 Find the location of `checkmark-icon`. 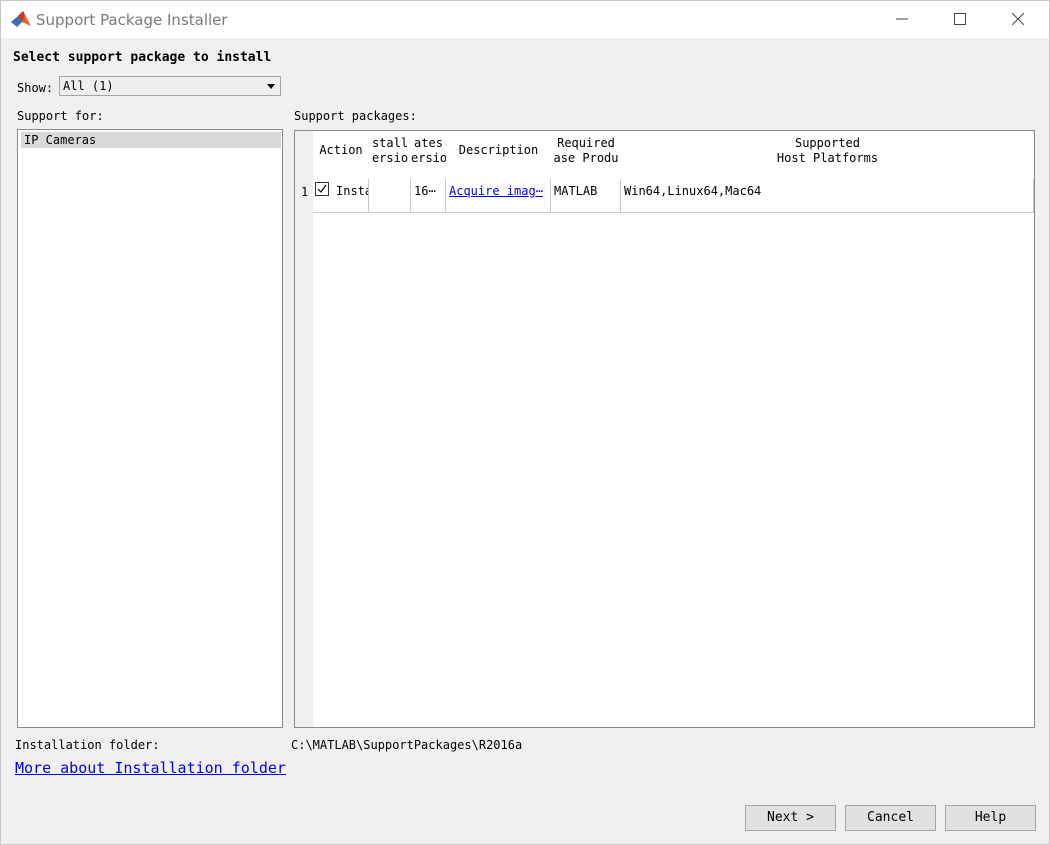

checkmark-icon is located at coordinates (322, 188).